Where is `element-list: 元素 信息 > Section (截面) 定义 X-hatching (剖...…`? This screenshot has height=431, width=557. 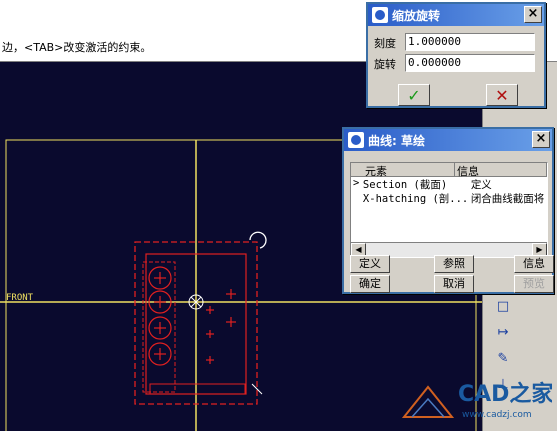 element-list: 元素 信息 > Section (截面) 定义 X-hatching (剖...… is located at coordinates (449, 210).